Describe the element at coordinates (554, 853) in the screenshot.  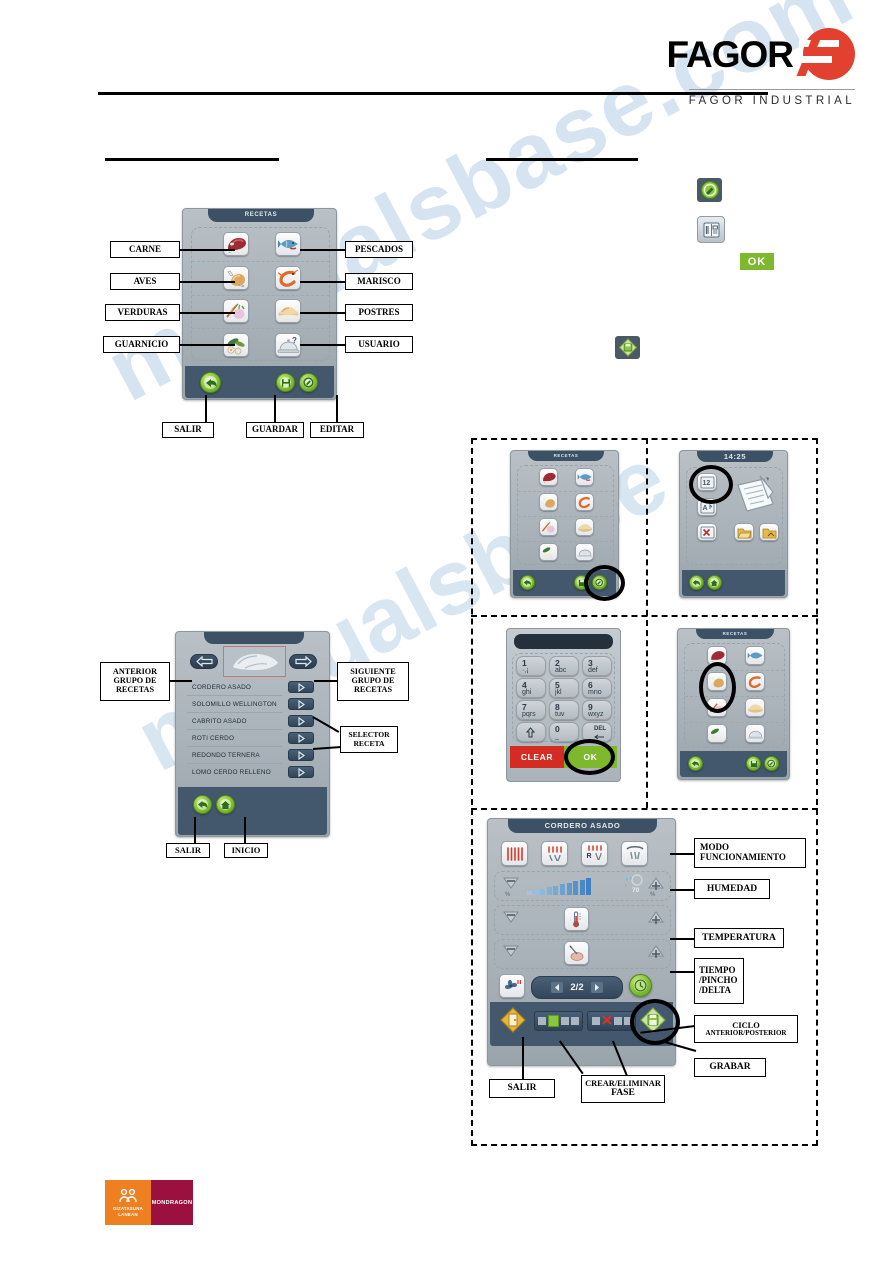
I see `mode-steam-convection-icon` at that location.